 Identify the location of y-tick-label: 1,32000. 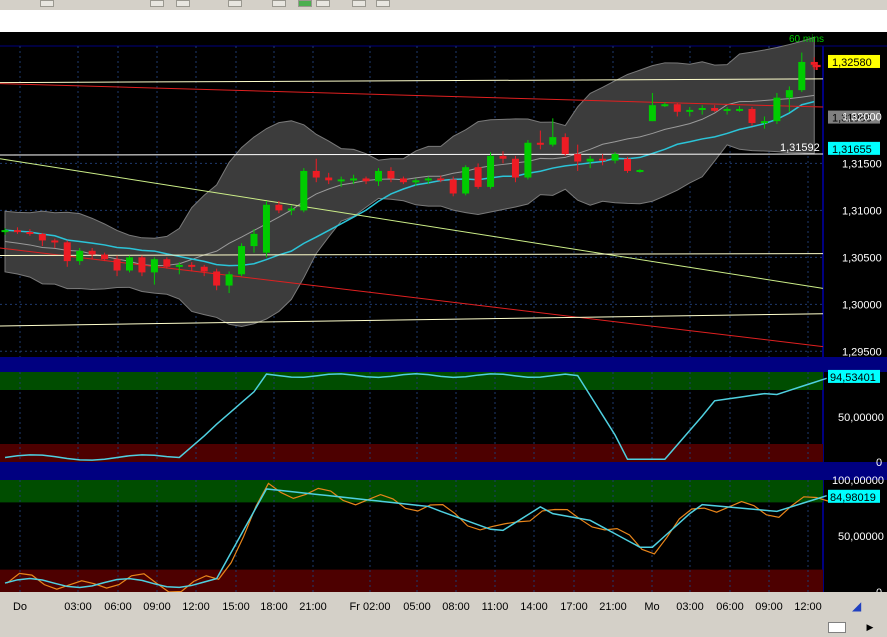
(862, 117).